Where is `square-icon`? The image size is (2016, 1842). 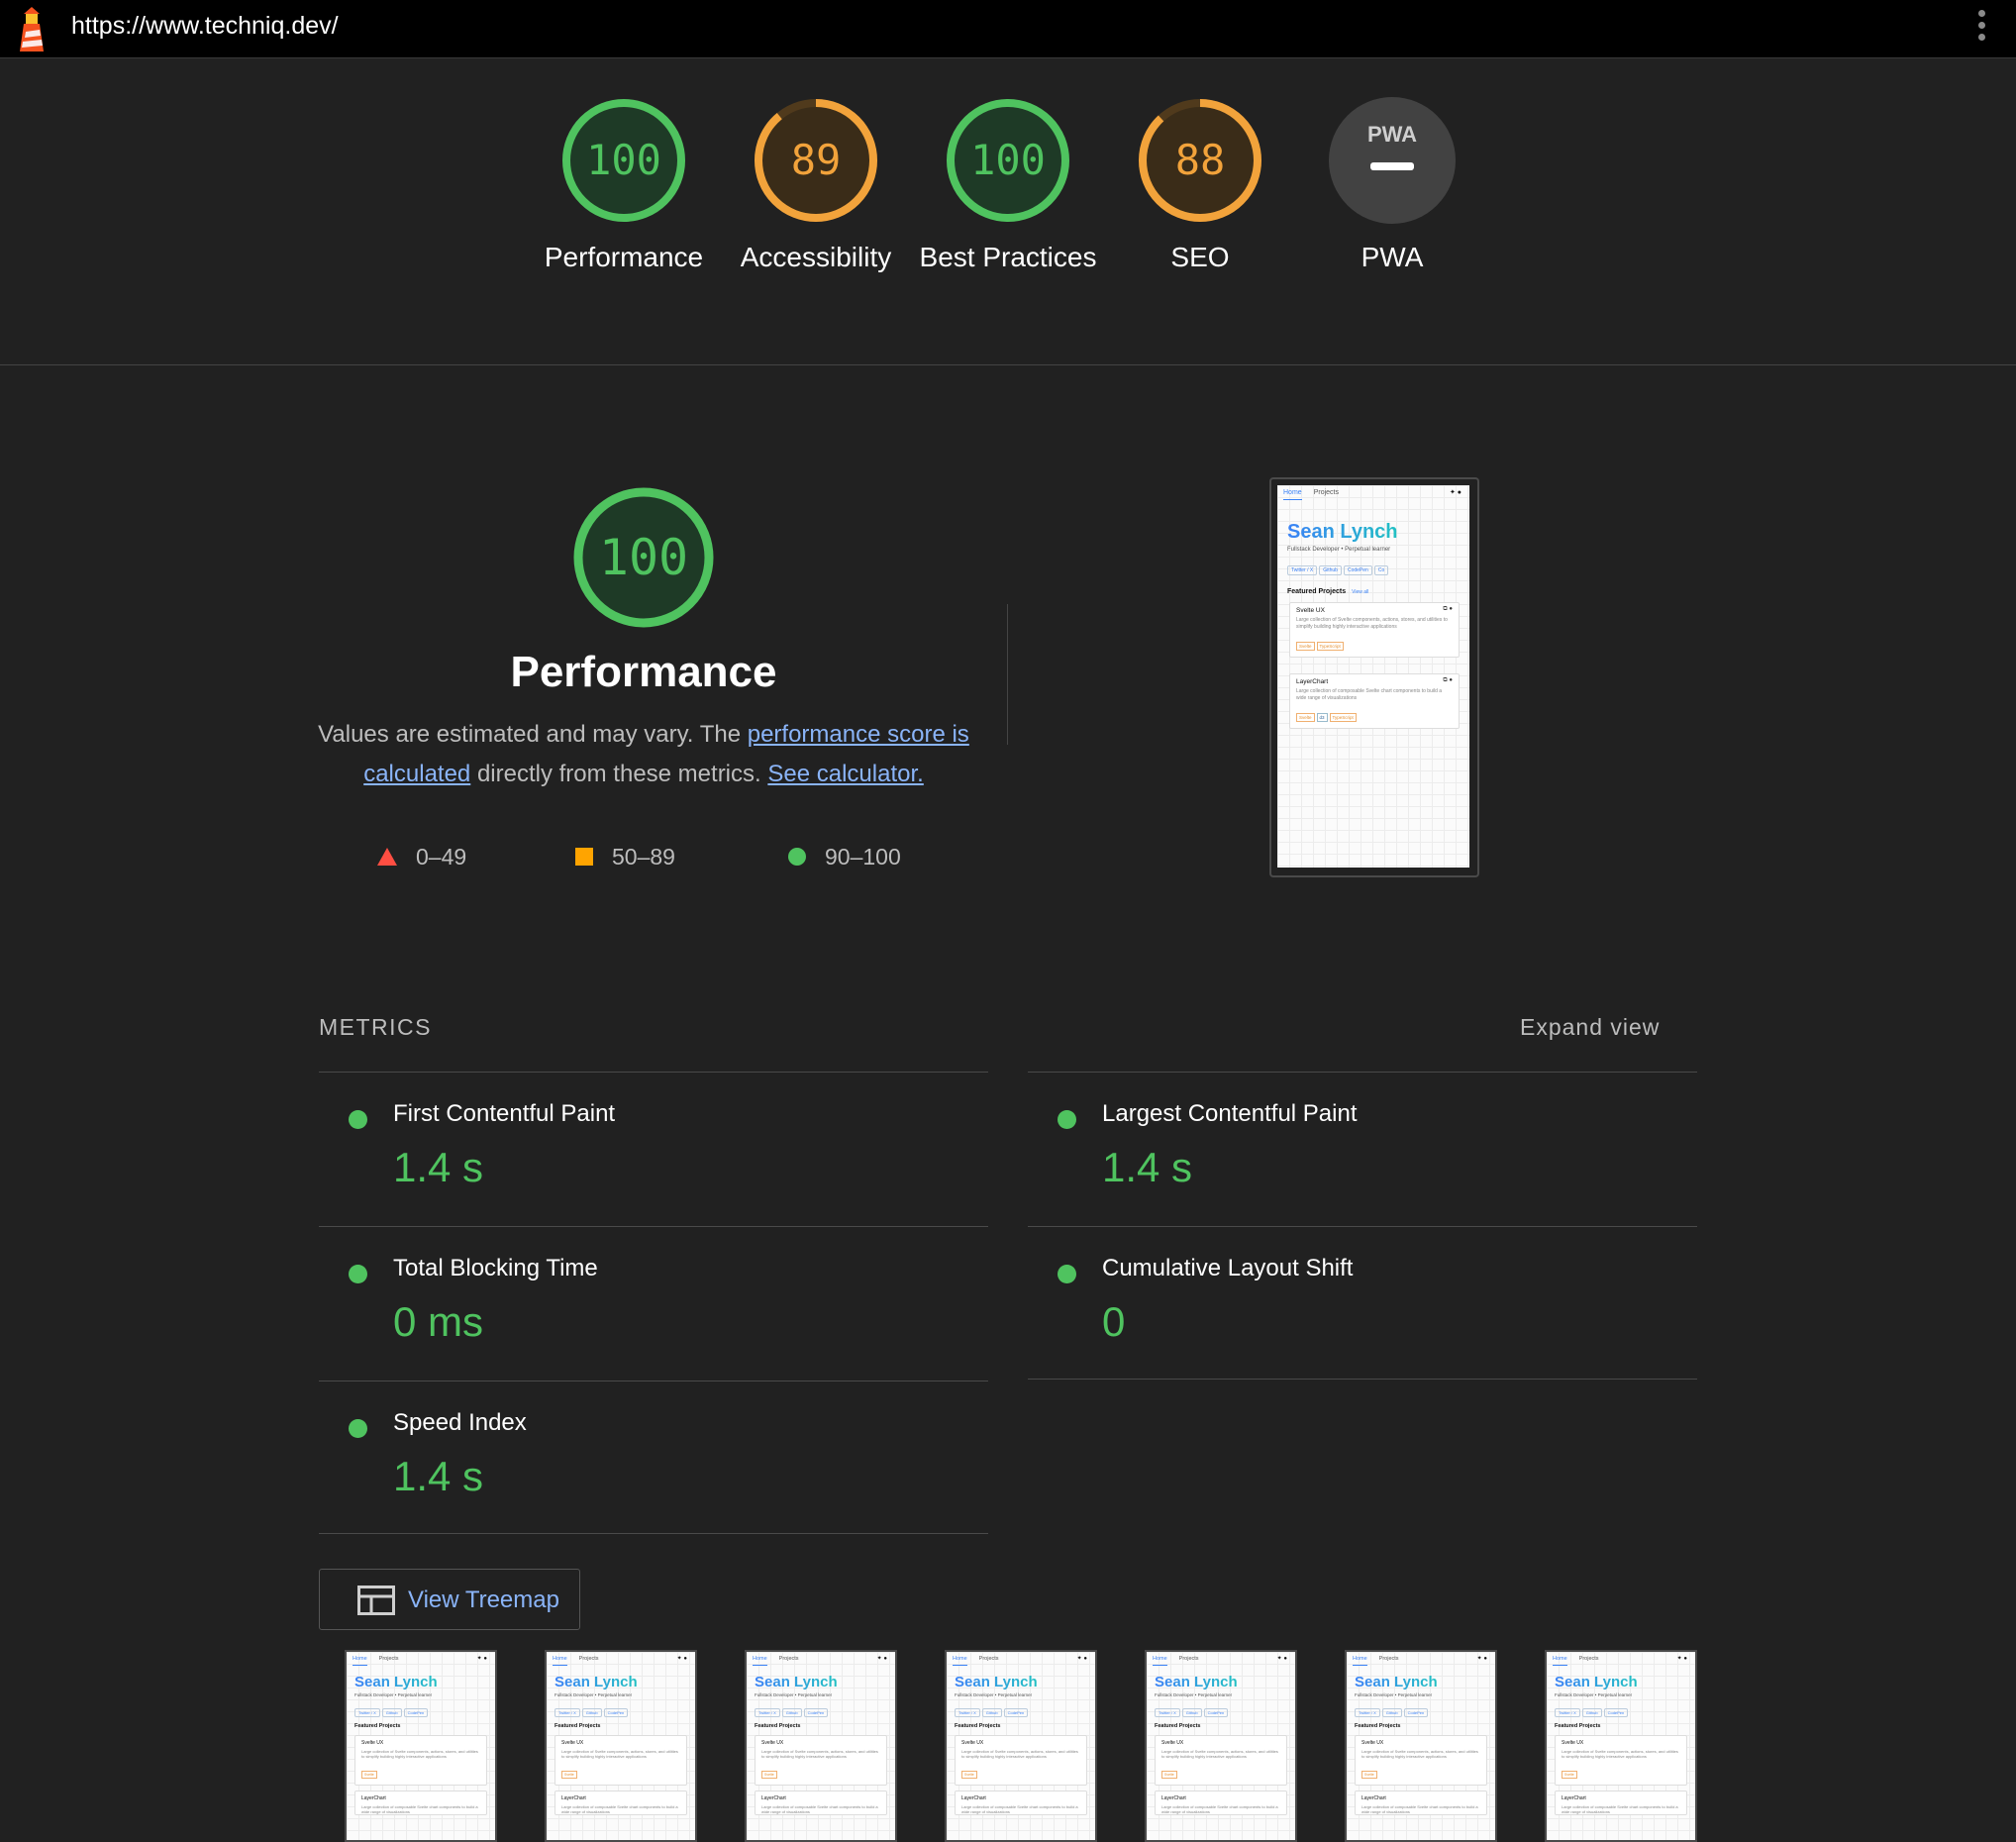
square-icon is located at coordinates (584, 857).